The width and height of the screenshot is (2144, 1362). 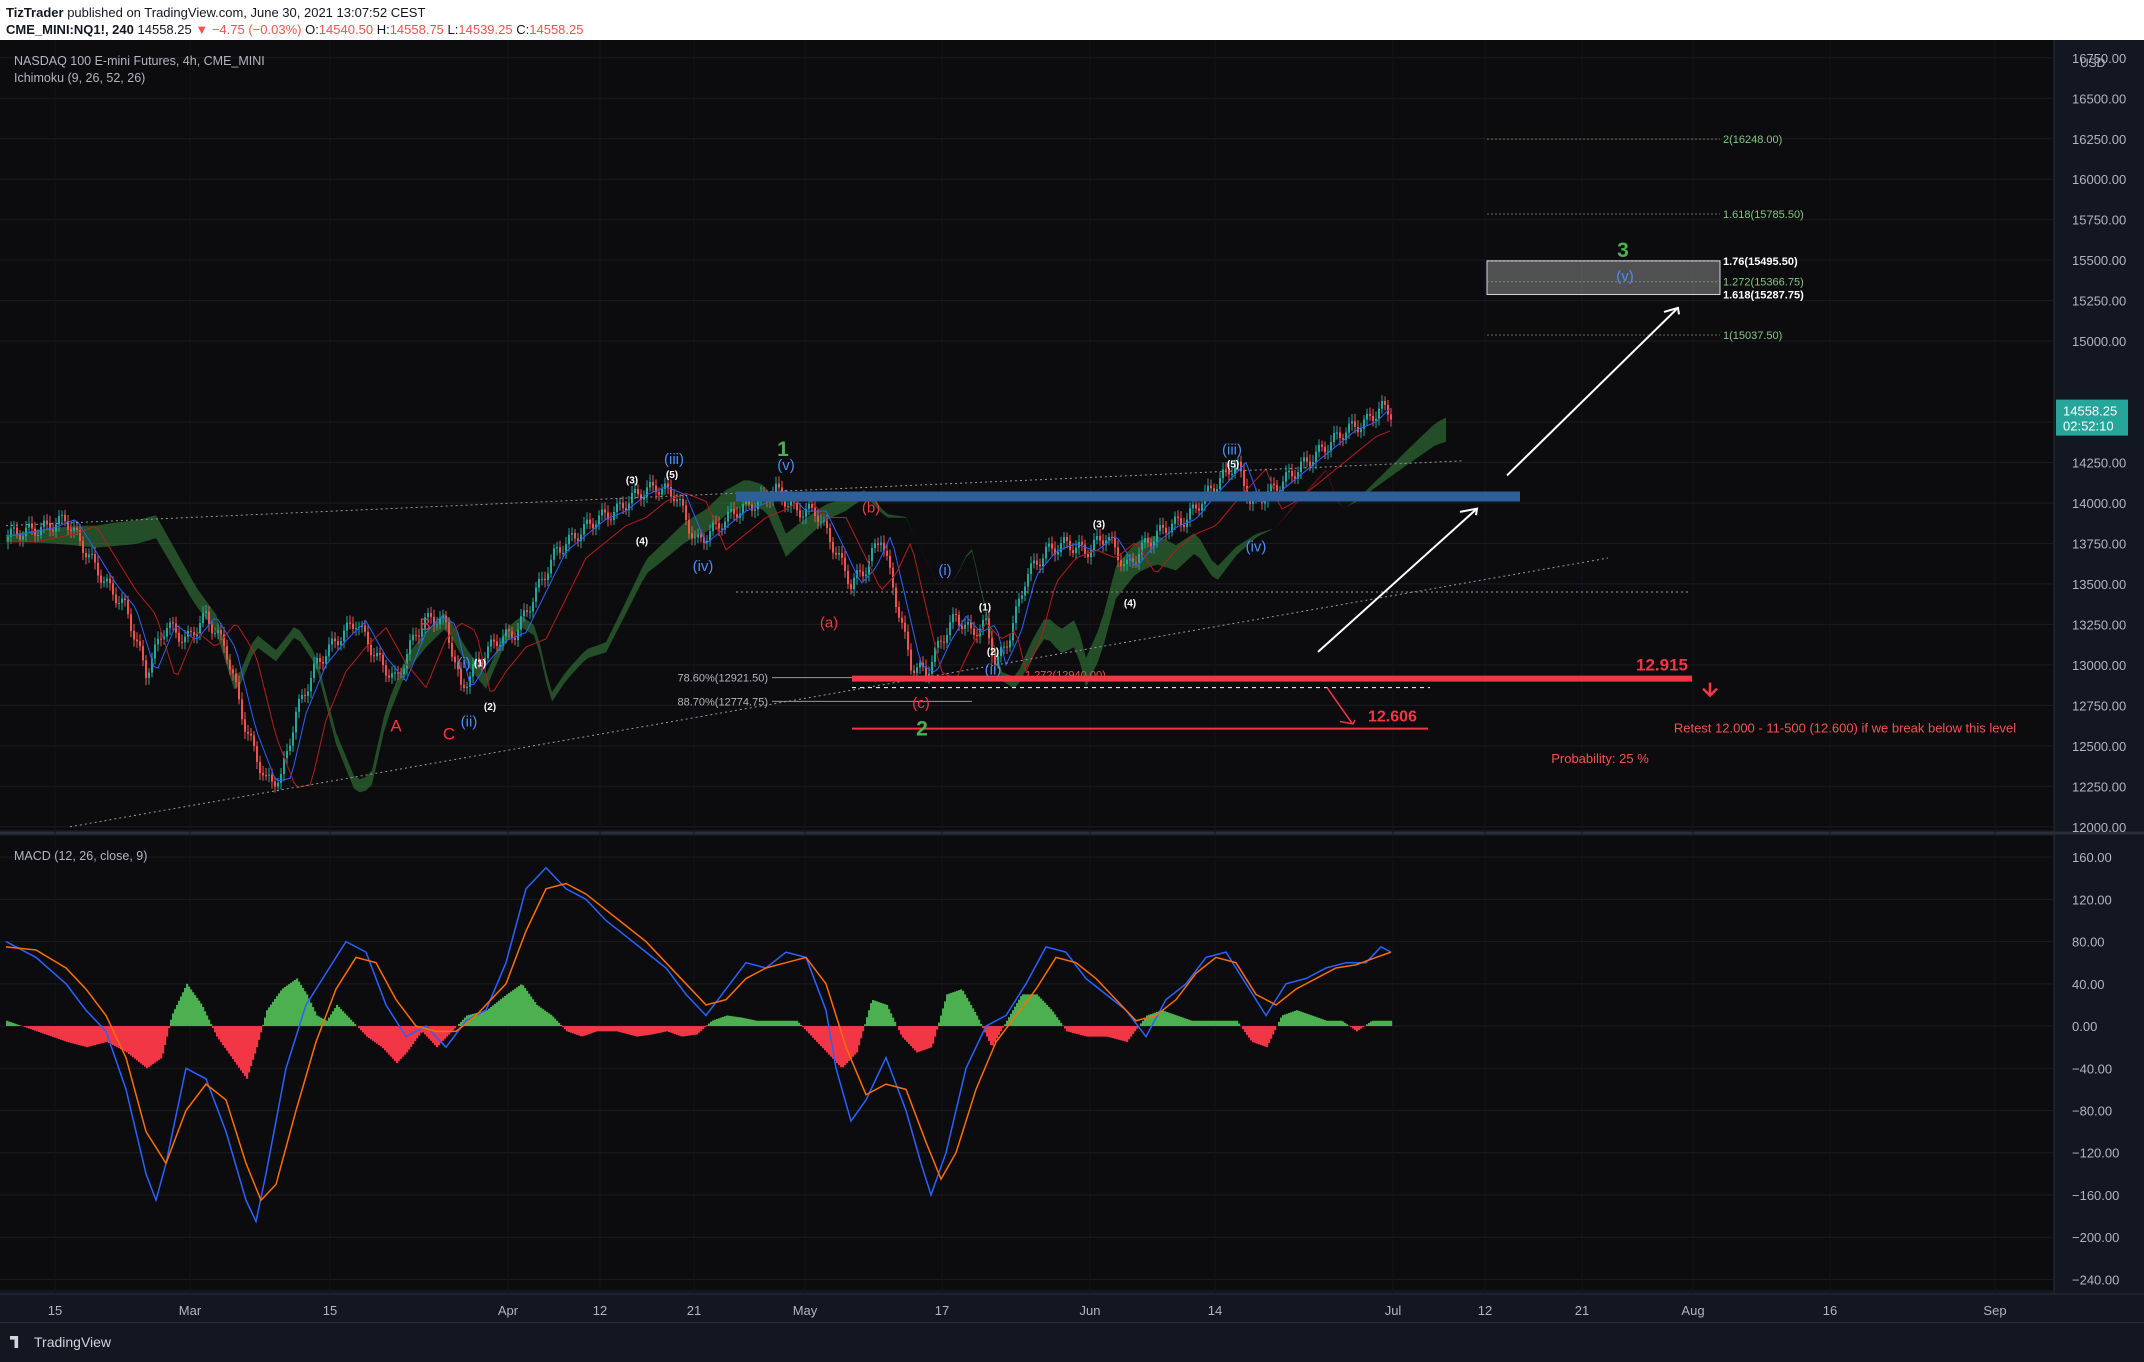 I want to click on price-tick-label: 14250.00, so click(x=2099, y=463).